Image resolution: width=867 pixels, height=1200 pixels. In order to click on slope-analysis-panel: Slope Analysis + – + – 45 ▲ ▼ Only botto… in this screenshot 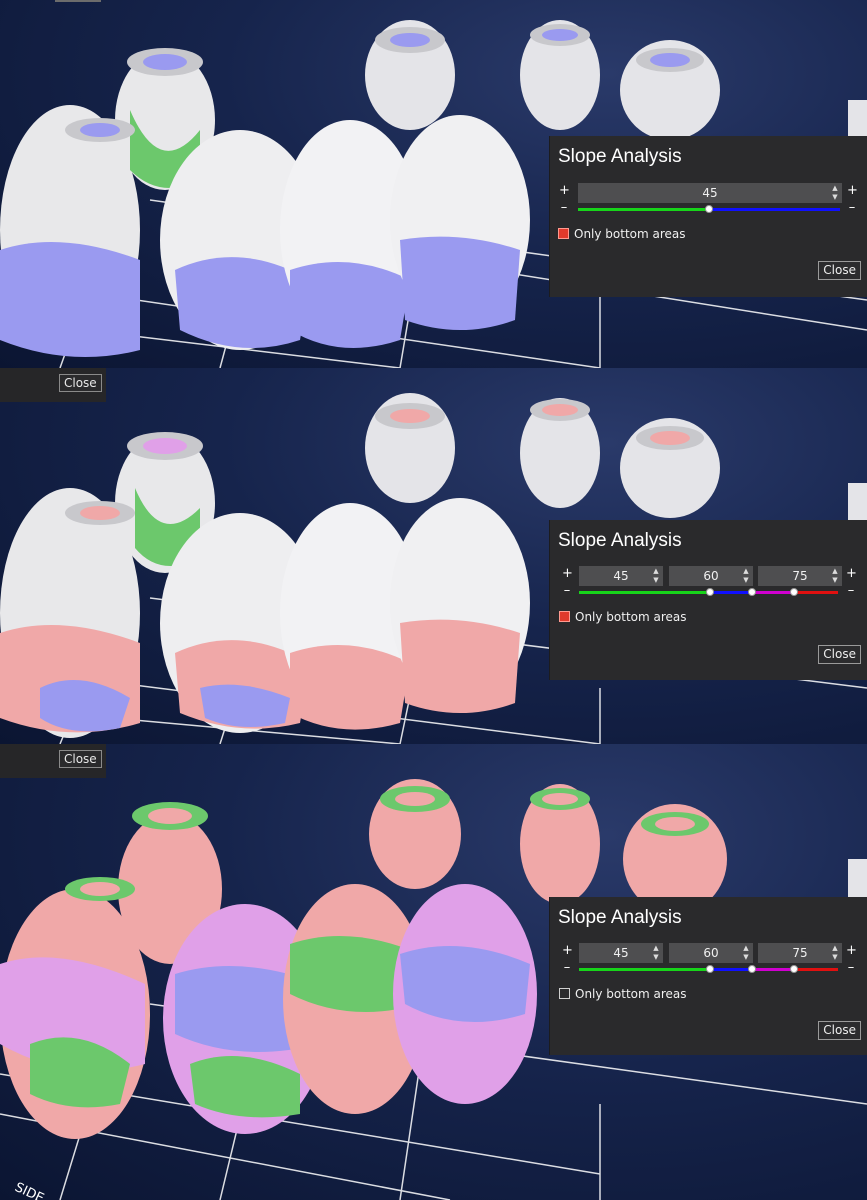, I will do `click(708, 216)`.